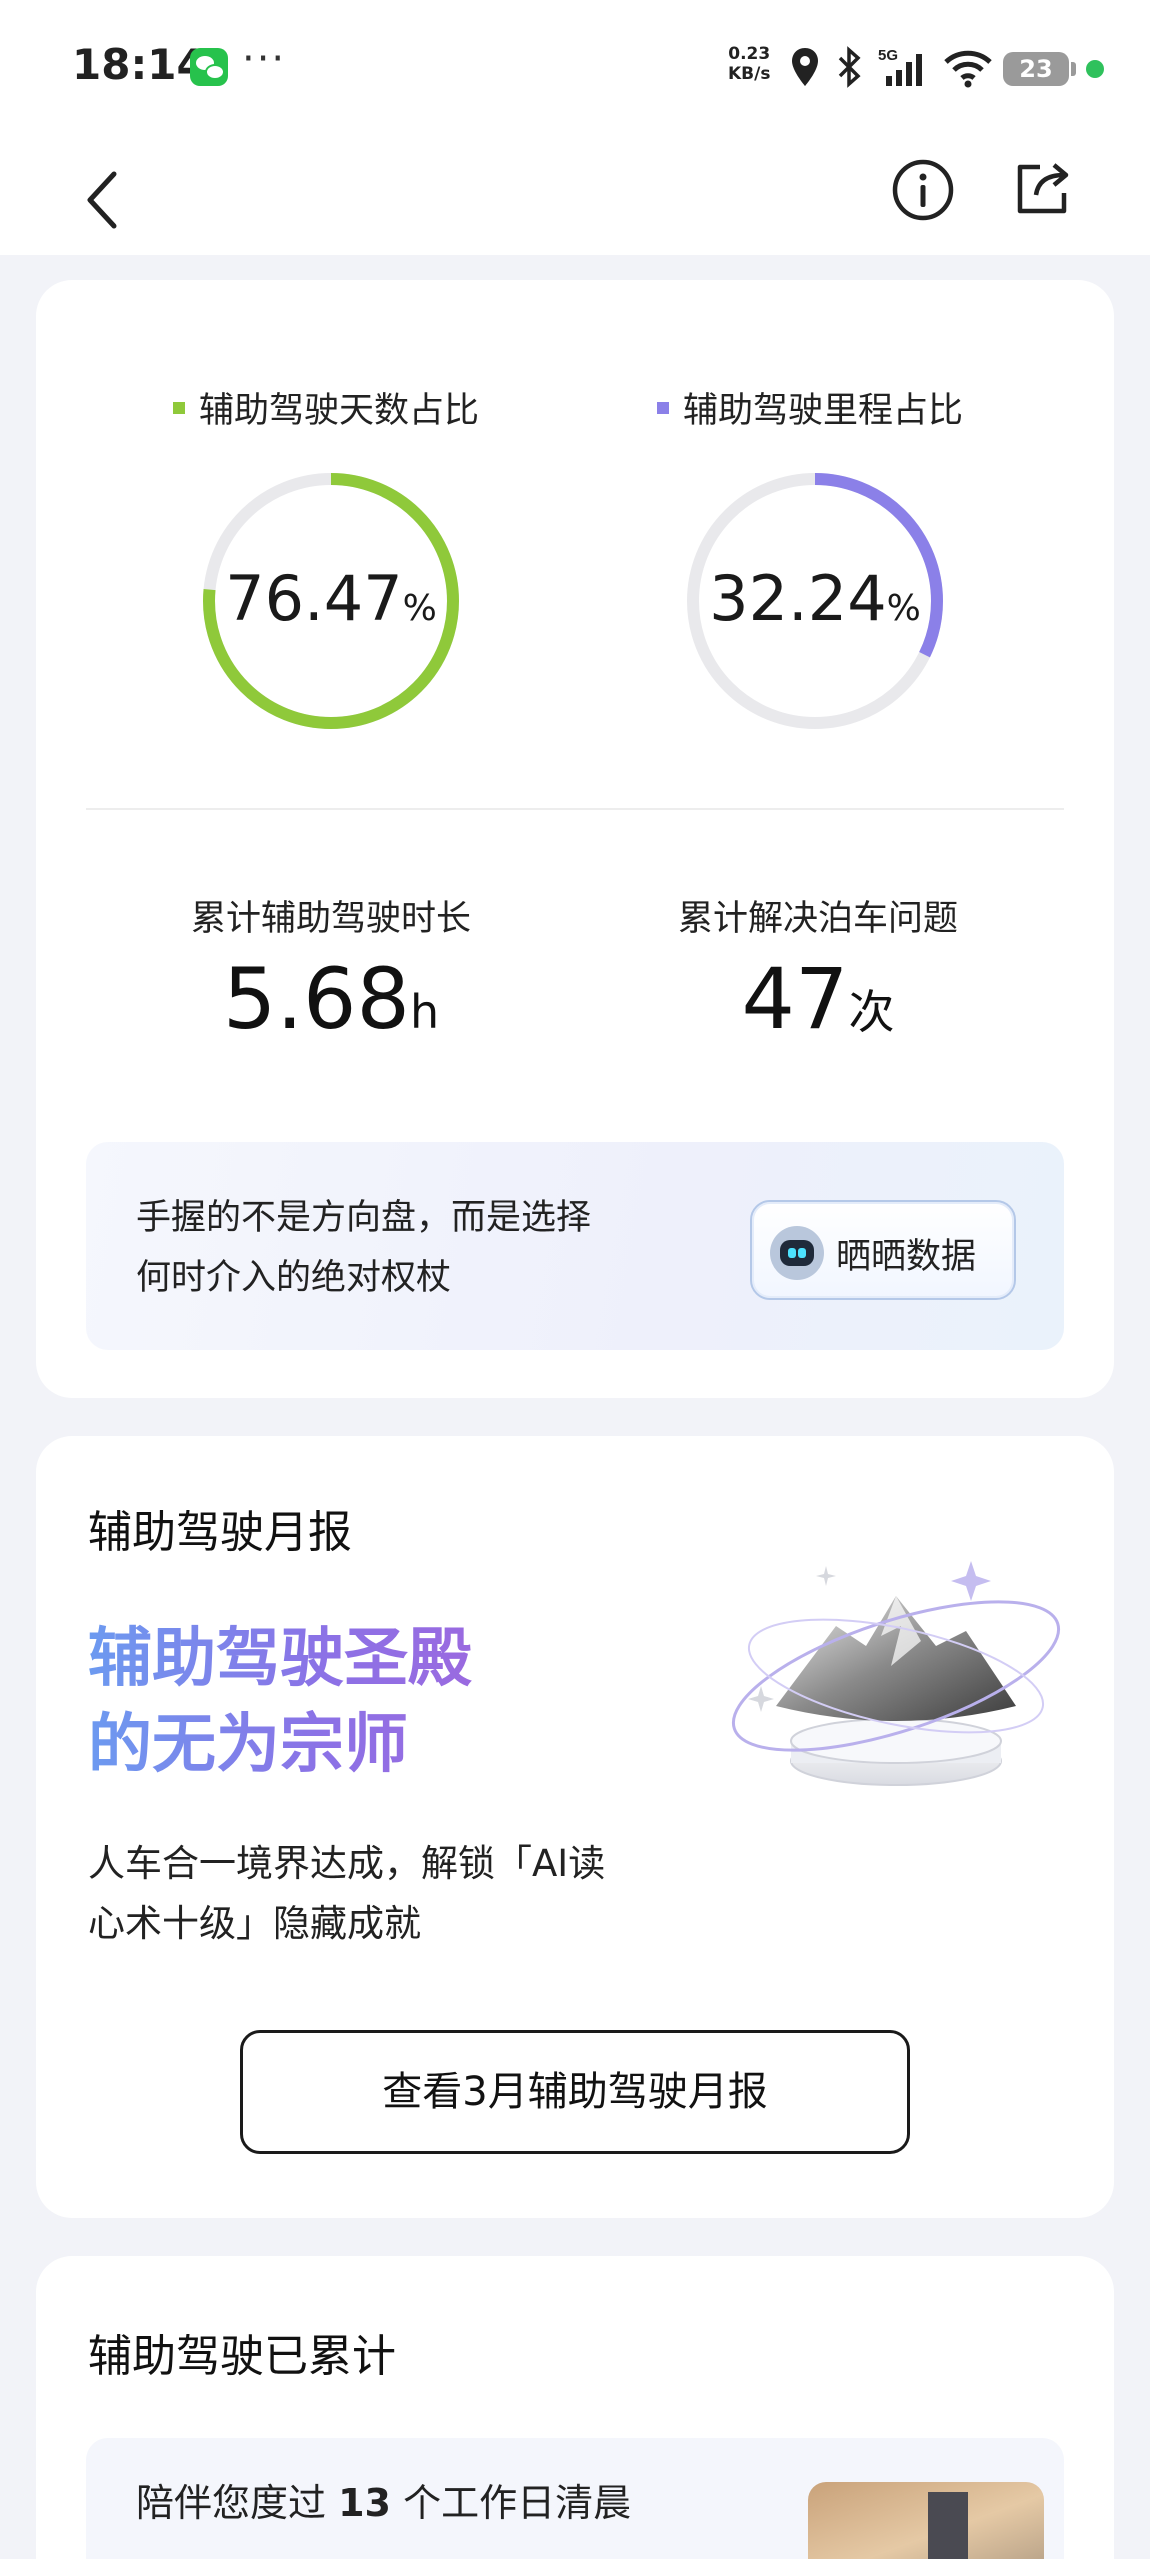 This screenshot has width=1150, height=2559. I want to click on workday-count: 13, so click(364, 2503).